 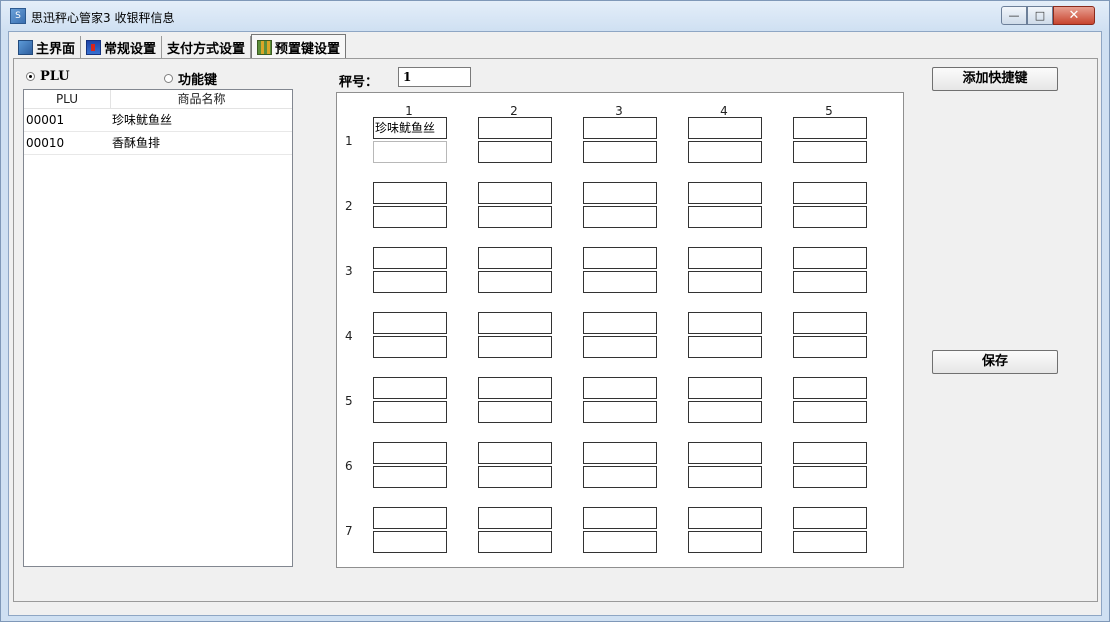 What do you see at coordinates (158, 143) in the screenshot?
I see `list-item: 00010 香酥鱼排` at bounding box center [158, 143].